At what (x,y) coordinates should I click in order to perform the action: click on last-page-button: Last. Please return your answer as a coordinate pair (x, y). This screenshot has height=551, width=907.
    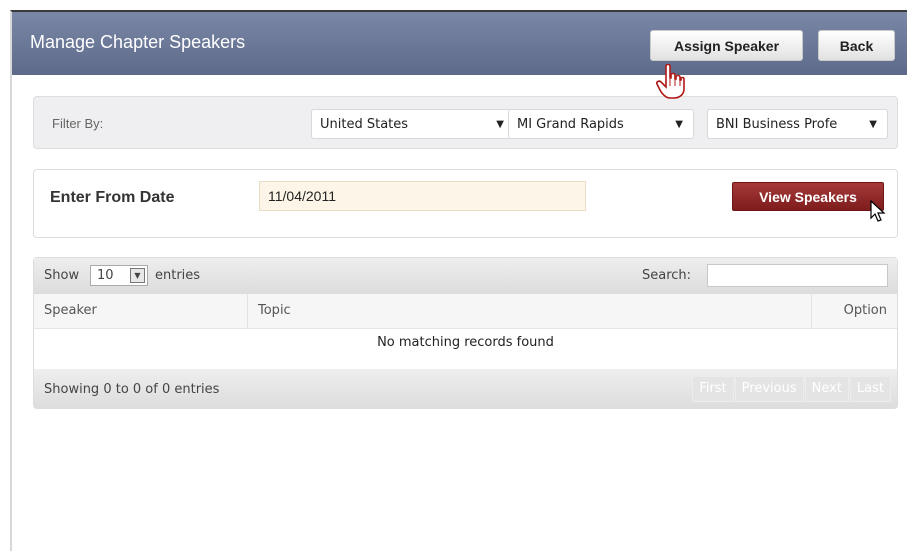
    Looking at the image, I should click on (870, 389).